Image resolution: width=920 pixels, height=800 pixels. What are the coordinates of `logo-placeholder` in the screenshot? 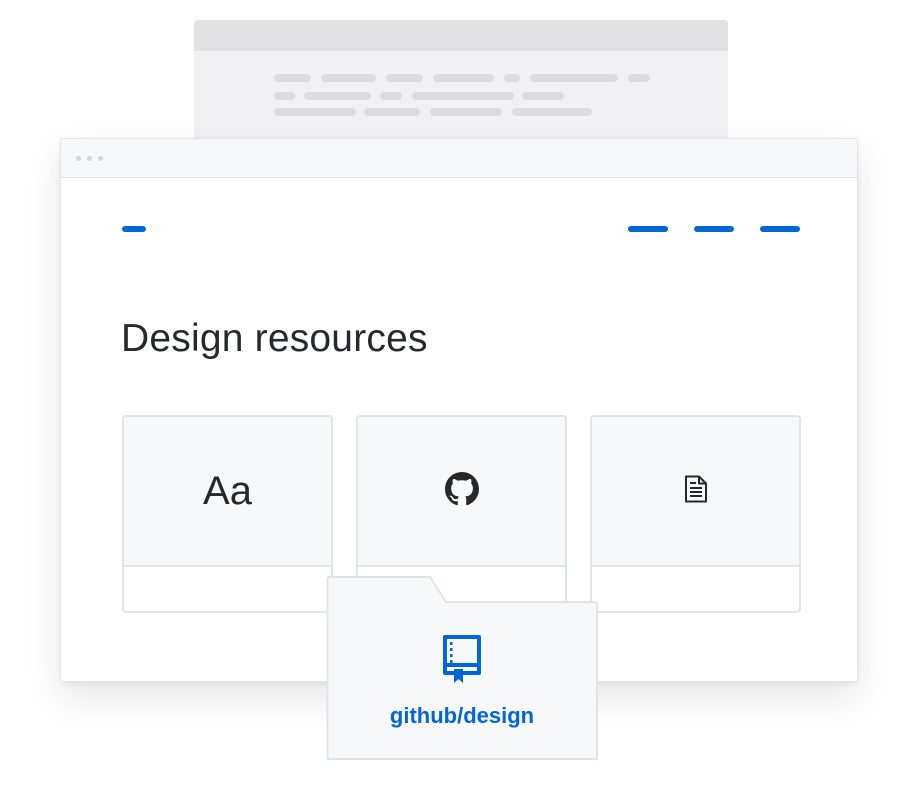 It's located at (134, 229).